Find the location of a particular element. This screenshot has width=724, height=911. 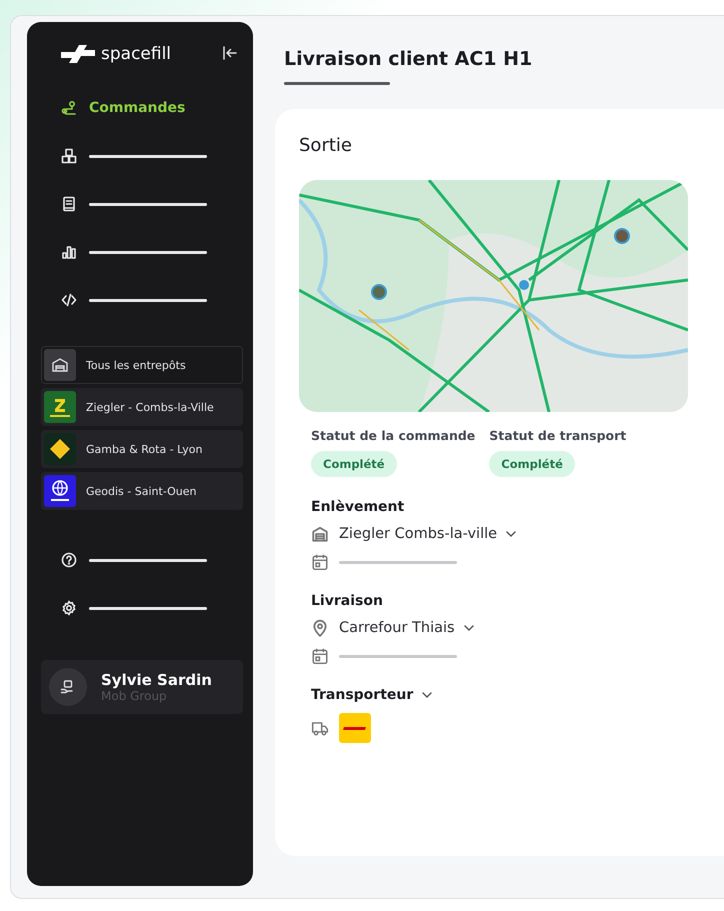

diamond-logo-icon is located at coordinates (60, 449).